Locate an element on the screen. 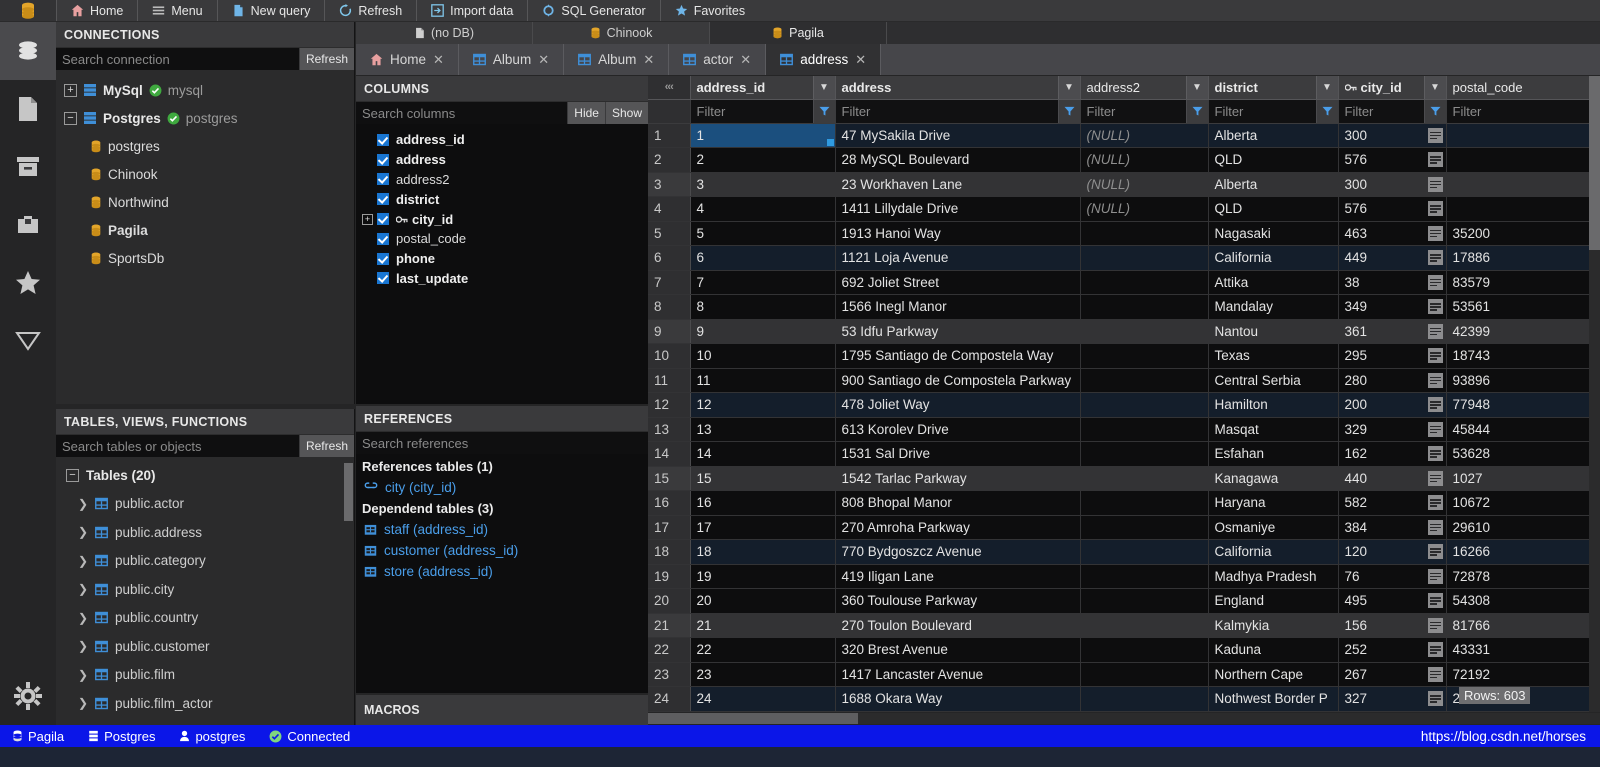 The height and width of the screenshot is (767, 1600). hide-columns-button: Hide is located at coordinates (586, 113).